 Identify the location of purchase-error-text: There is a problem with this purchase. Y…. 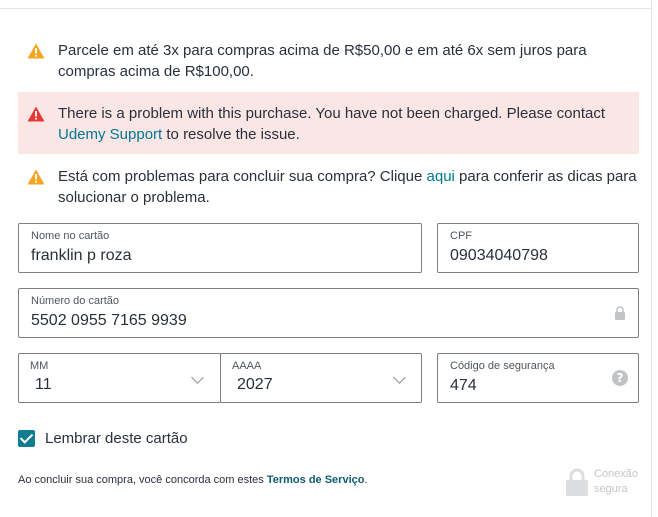
(348, 124).